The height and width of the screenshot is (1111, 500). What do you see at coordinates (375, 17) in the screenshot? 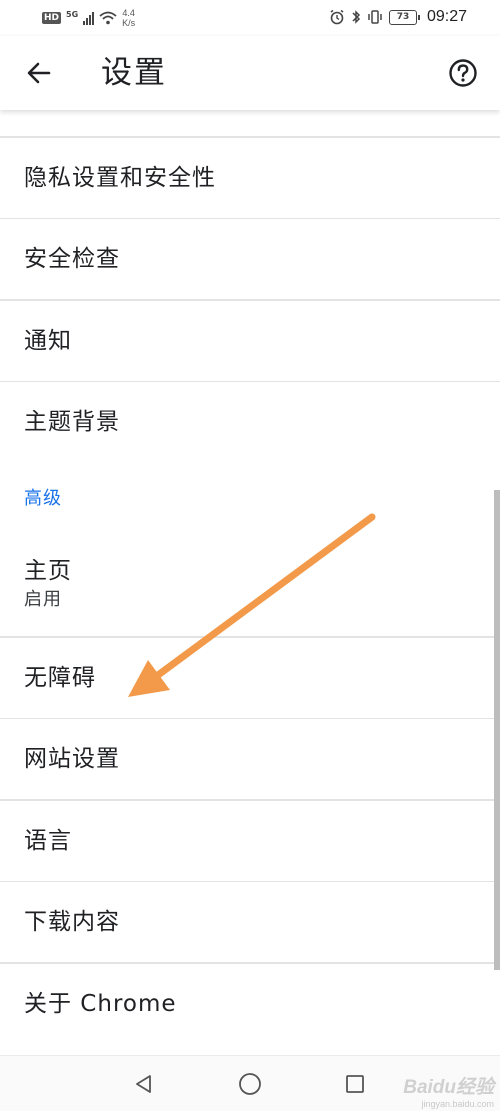
I see `vibrate-icon` at bounding box center [375, 17].